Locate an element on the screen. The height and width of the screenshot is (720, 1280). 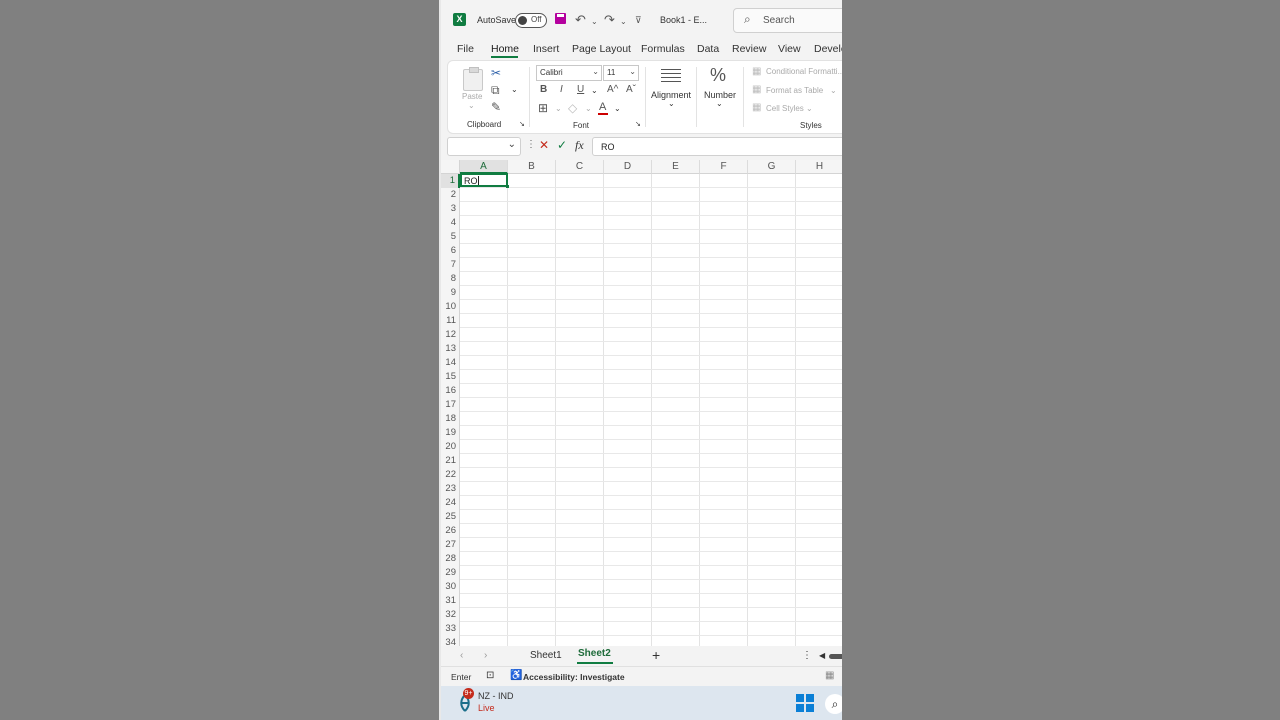
cut-icon: ✂ is located at coordinates (496, 73).